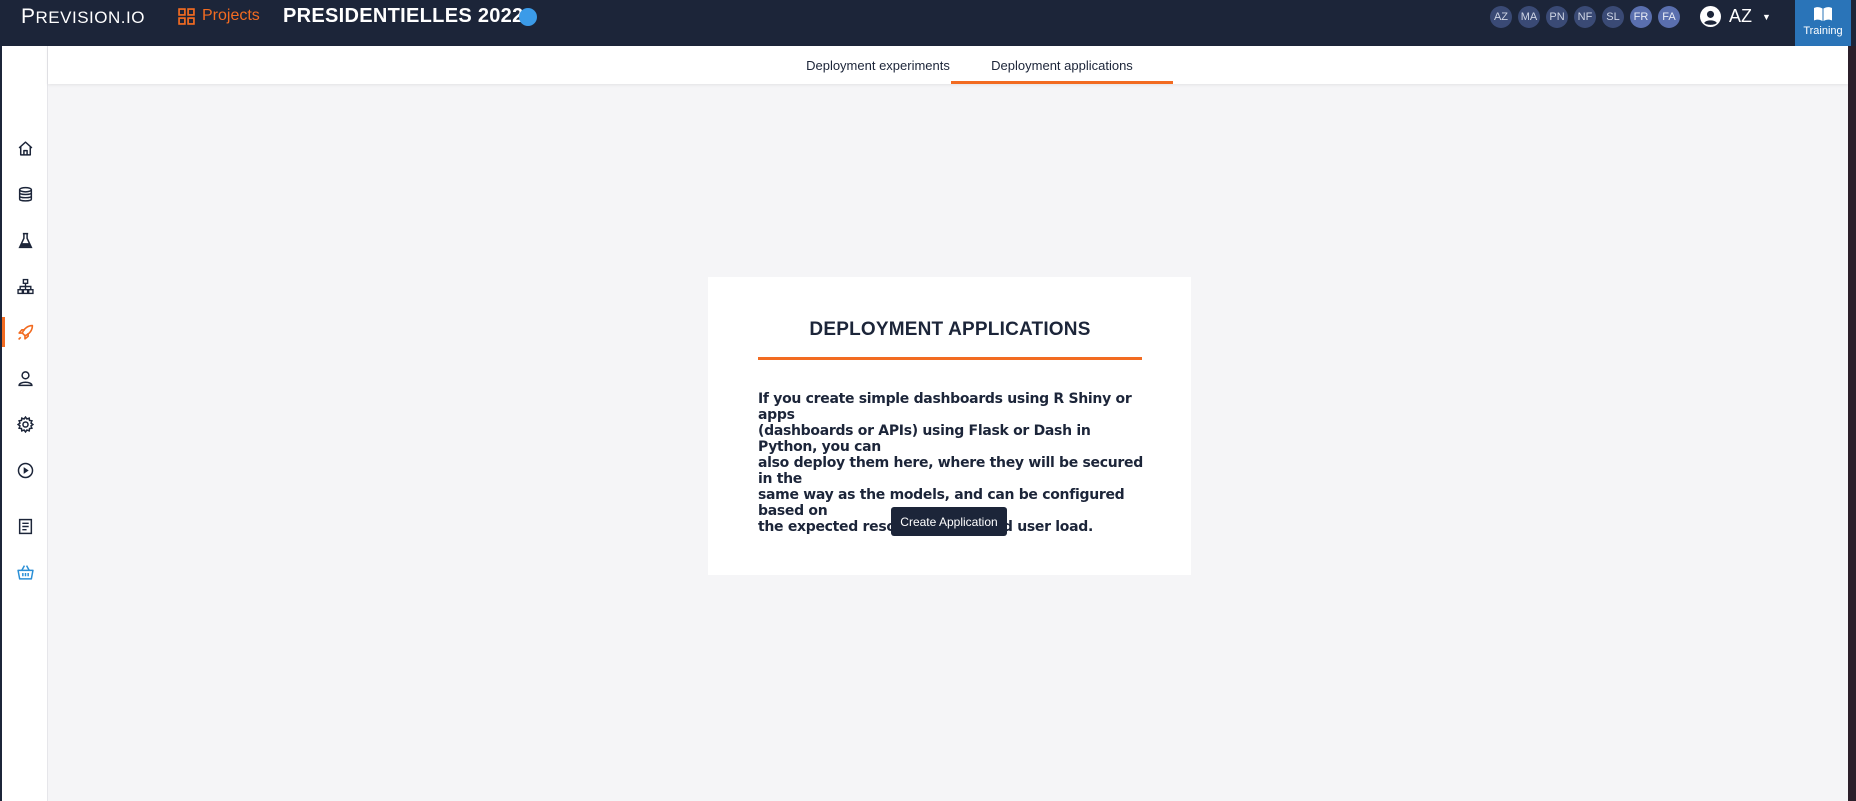  I want to click on sidebar-item-data, so click(25, 194).